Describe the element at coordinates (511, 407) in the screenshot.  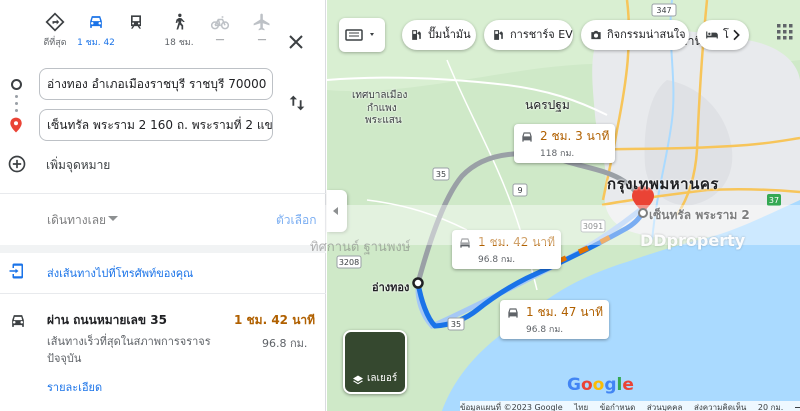
I see `map-data-credit: ข้อมูลแผนที่ ©2023 Google` at that location.